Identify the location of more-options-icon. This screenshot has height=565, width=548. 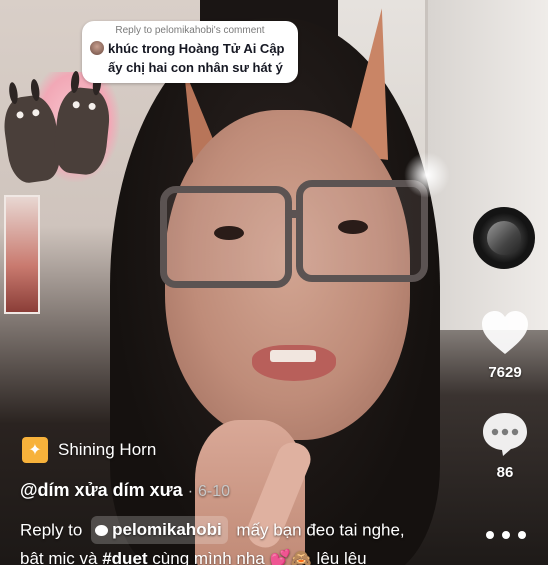
(506, 535).